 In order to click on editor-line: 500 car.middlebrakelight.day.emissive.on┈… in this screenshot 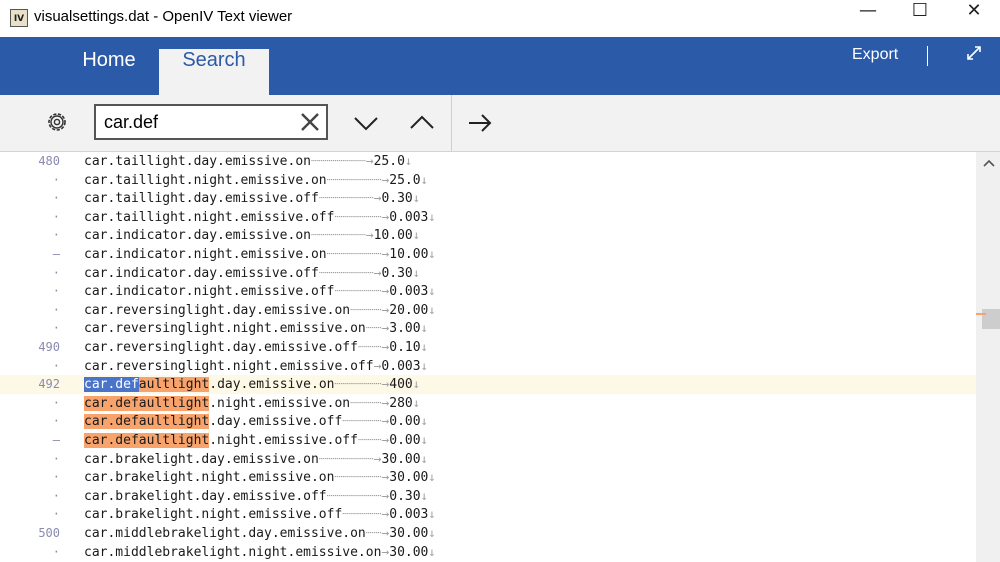, I will do `click(488, 533)`.